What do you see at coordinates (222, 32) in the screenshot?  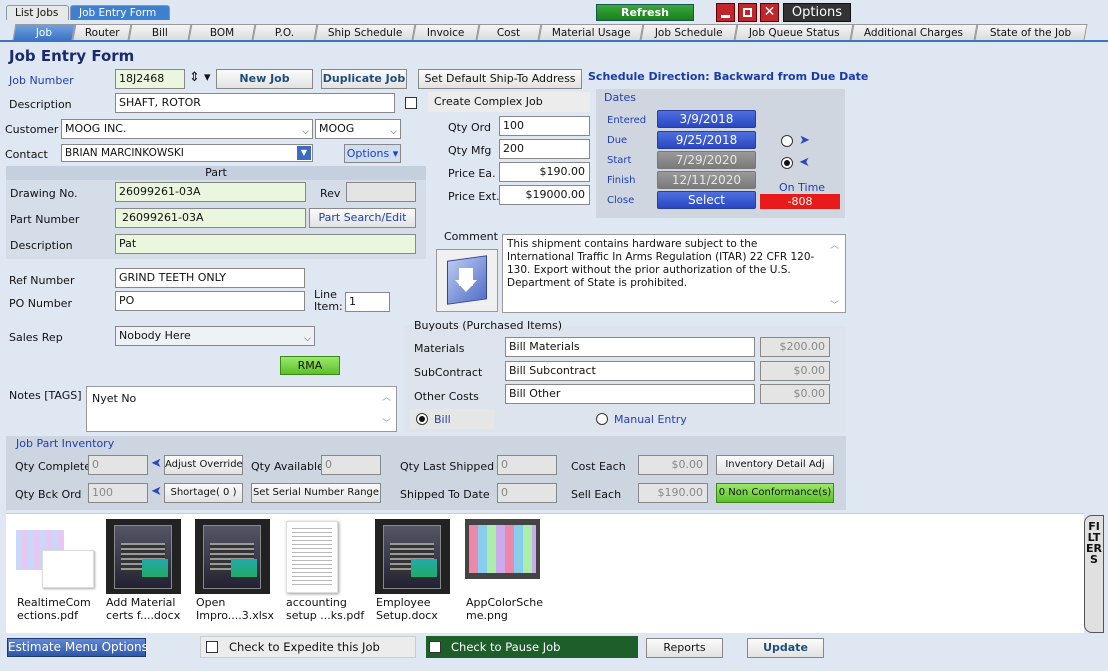 I see `nav-tab-bom: BOM` at bounding box center [222, 32].